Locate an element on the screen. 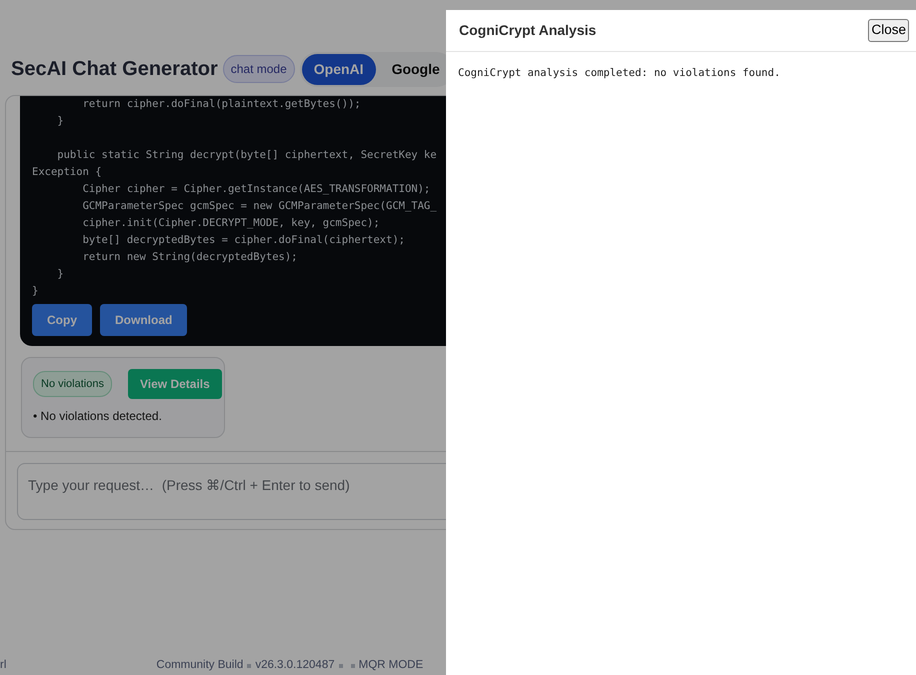 The image size is (916, 675). panel-title: CogniCrypt Analysis is located at coordinates (527, 30).